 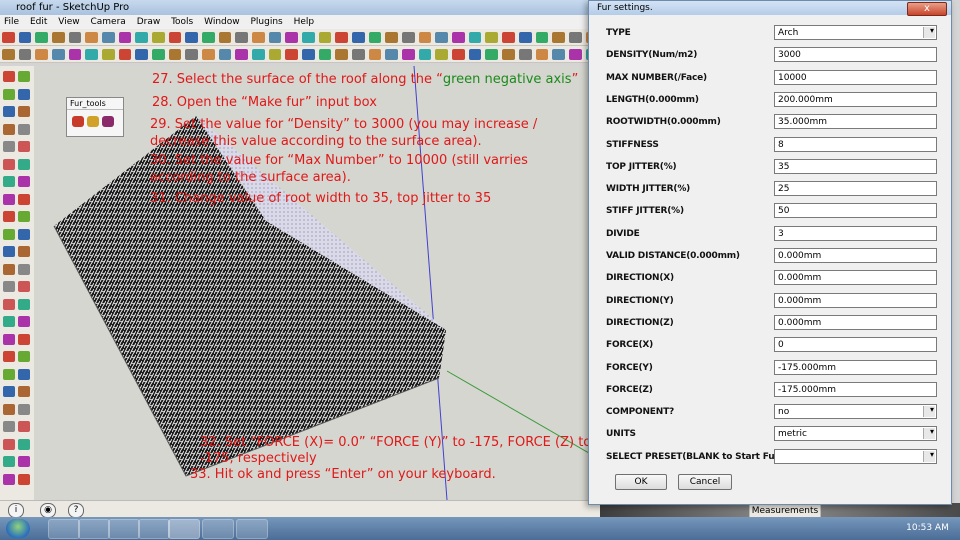 What do you see at coordinates (18, 528) in the screenshot?
I see `start-button` at bounding box center [18, 528].